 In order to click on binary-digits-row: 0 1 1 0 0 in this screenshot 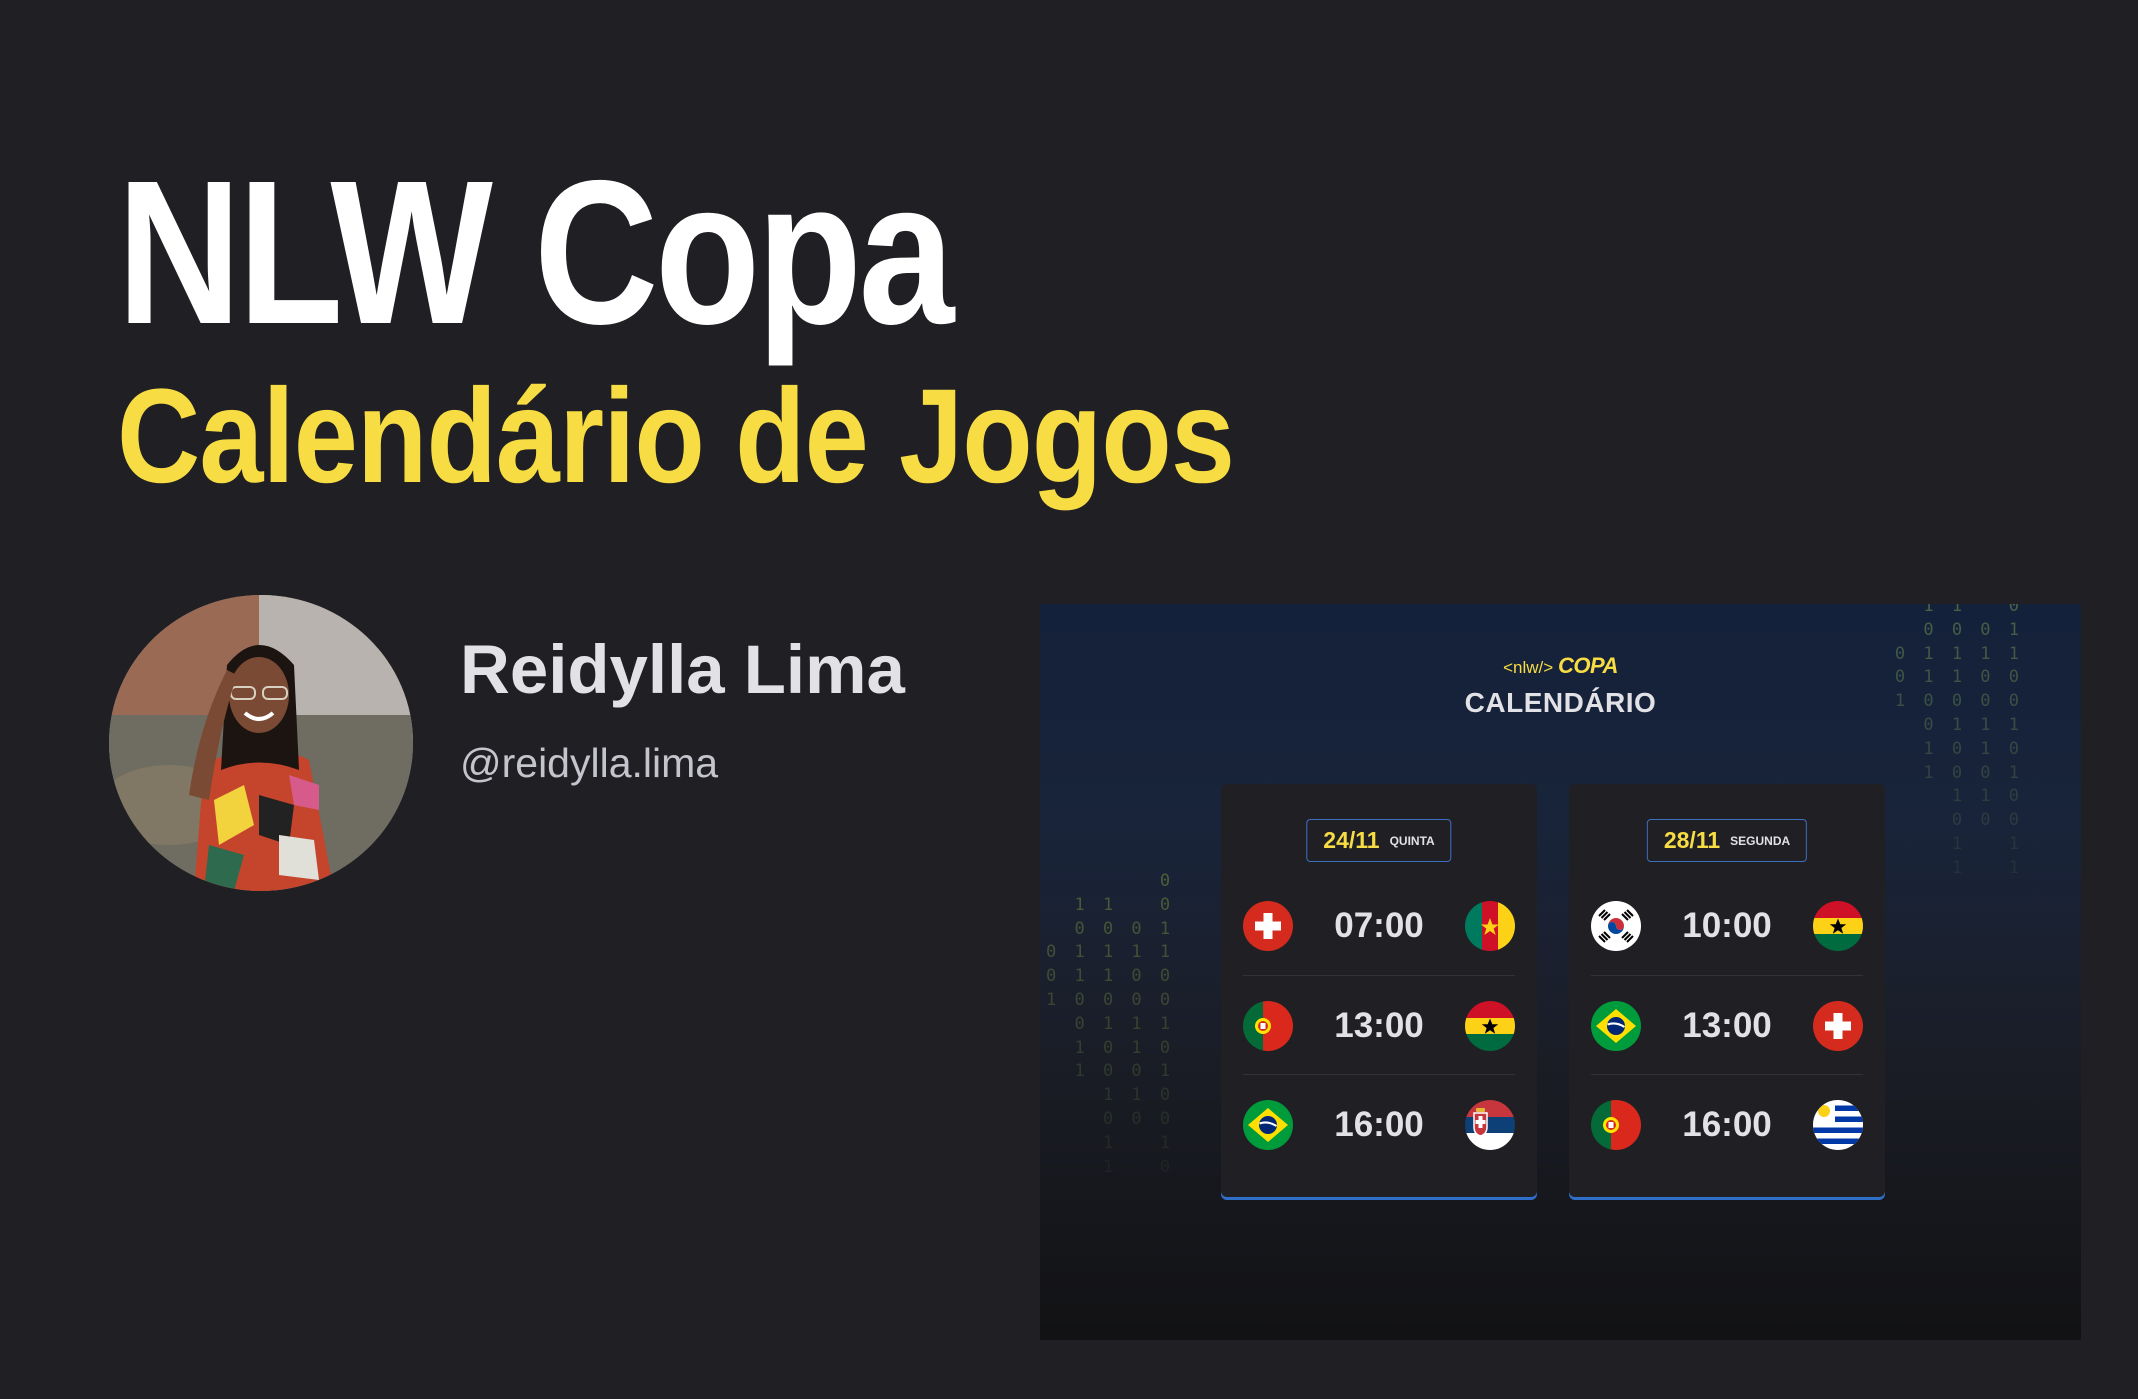, I will do `click(1110, 976)`.